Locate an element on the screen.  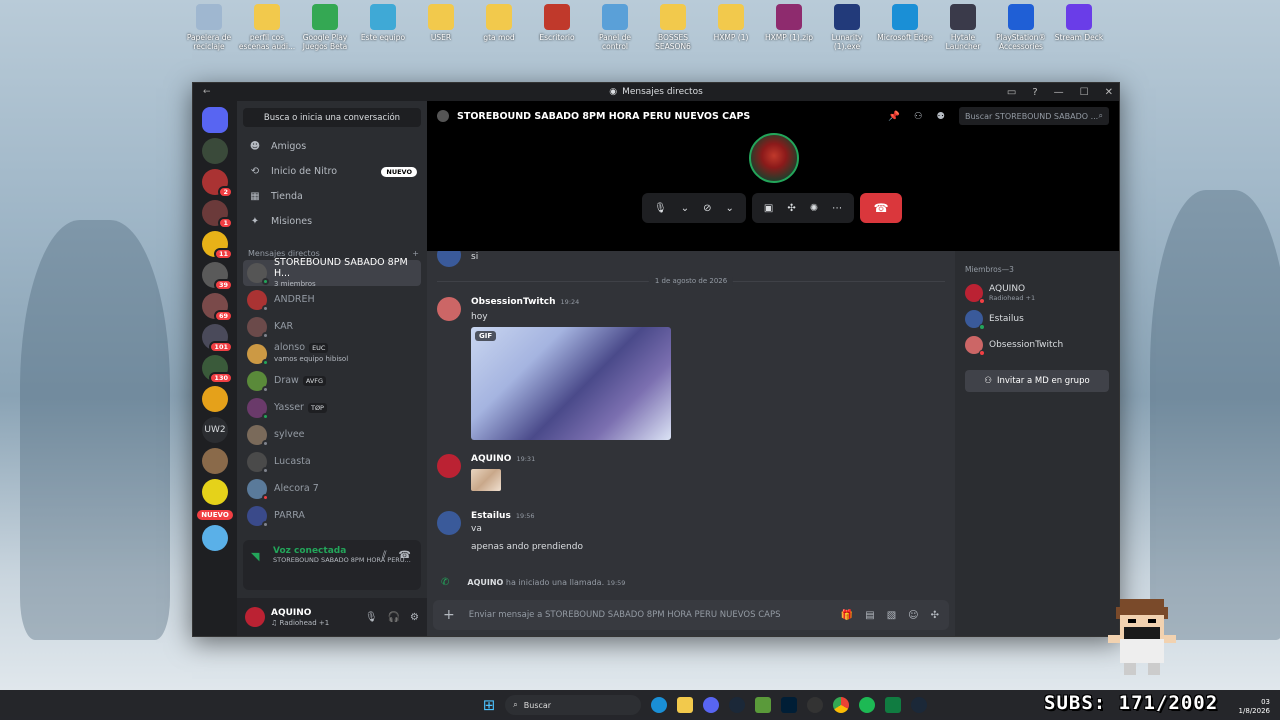
gif-image: GIF is located at coordinates (571, 383).